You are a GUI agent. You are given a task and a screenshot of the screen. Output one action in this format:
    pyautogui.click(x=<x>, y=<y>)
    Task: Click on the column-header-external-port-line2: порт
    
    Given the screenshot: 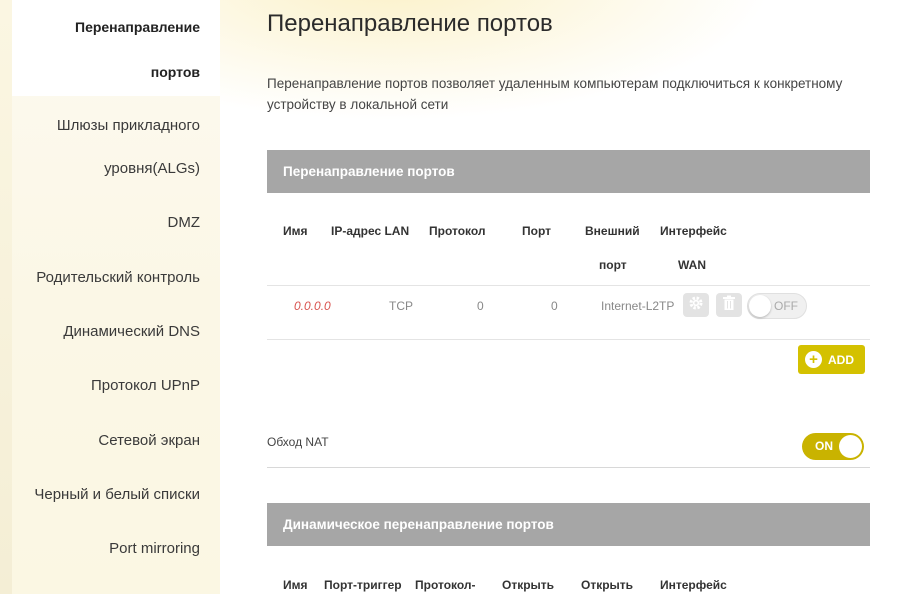 What is the action you would take?
    pyautogui.click(x=613, y=265)
    